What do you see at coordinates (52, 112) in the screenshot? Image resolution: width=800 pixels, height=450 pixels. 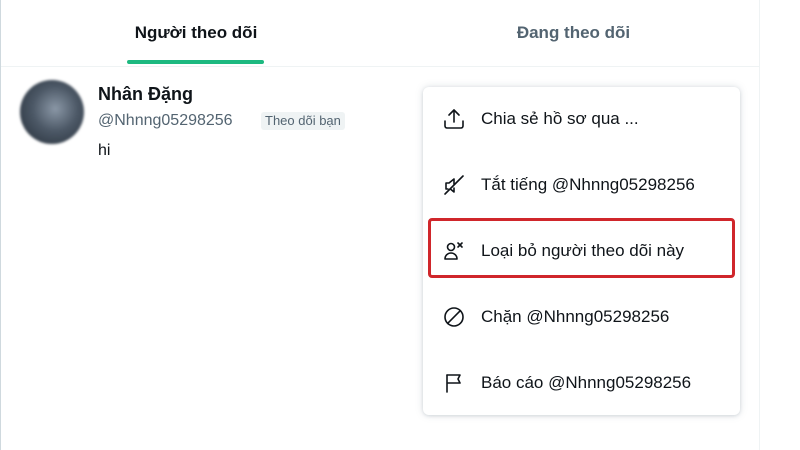 I see `avatar` at bounding box center [52, 112].